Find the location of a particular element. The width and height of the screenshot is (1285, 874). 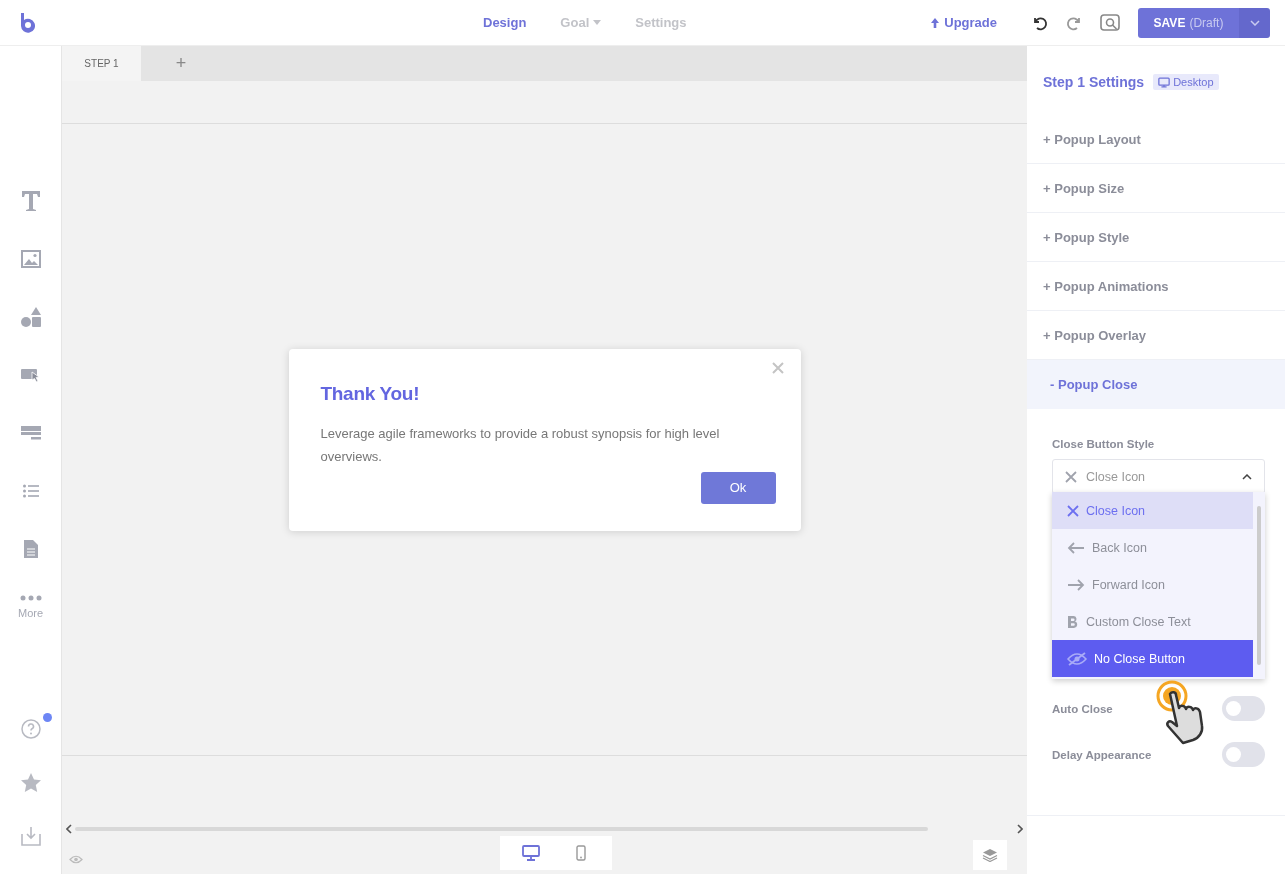

step-tab: STEP 1 is located at coordinates (101, 63).